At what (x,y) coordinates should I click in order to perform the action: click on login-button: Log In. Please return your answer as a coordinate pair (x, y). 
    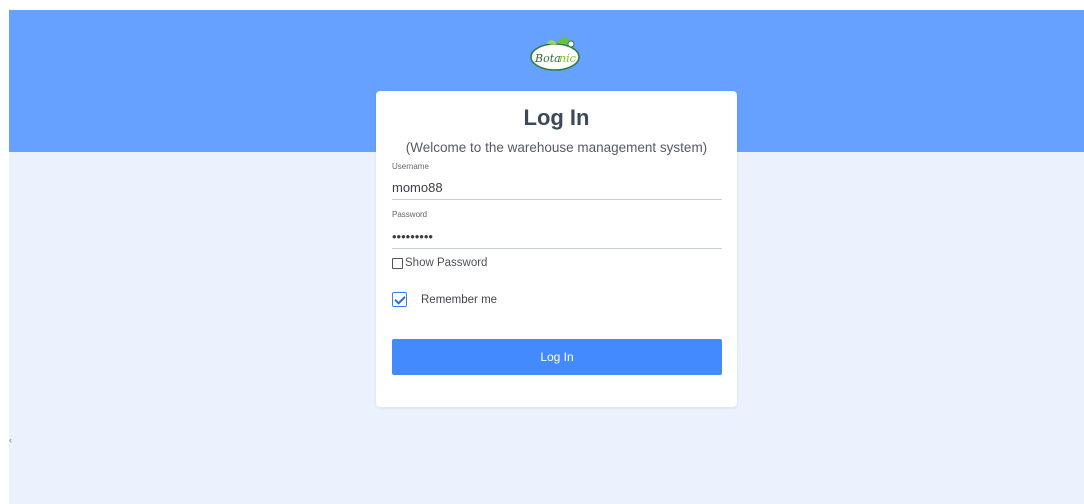
    Looking at the image, I should click on (557, 357).